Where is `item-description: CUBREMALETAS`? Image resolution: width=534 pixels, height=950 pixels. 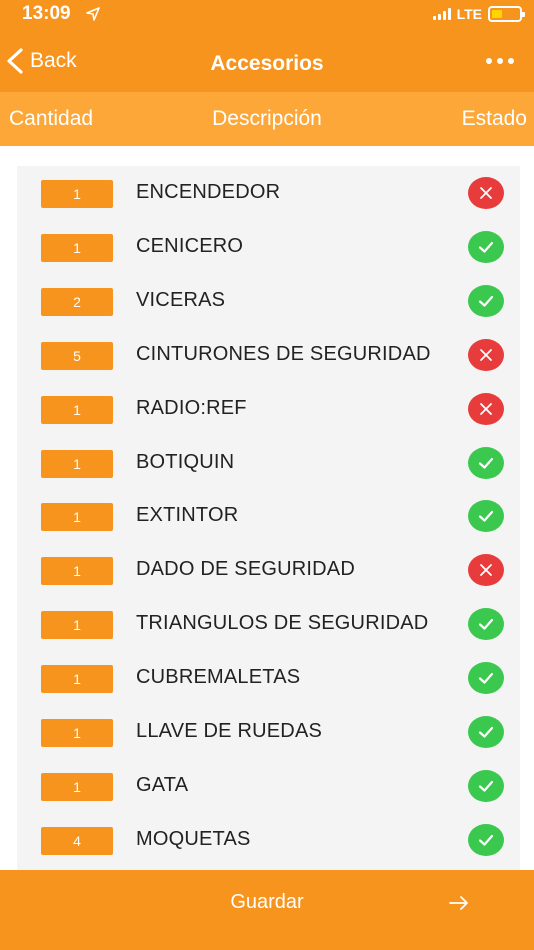 item-description: CUBREMALETAS is located at coordinates (218, 677).